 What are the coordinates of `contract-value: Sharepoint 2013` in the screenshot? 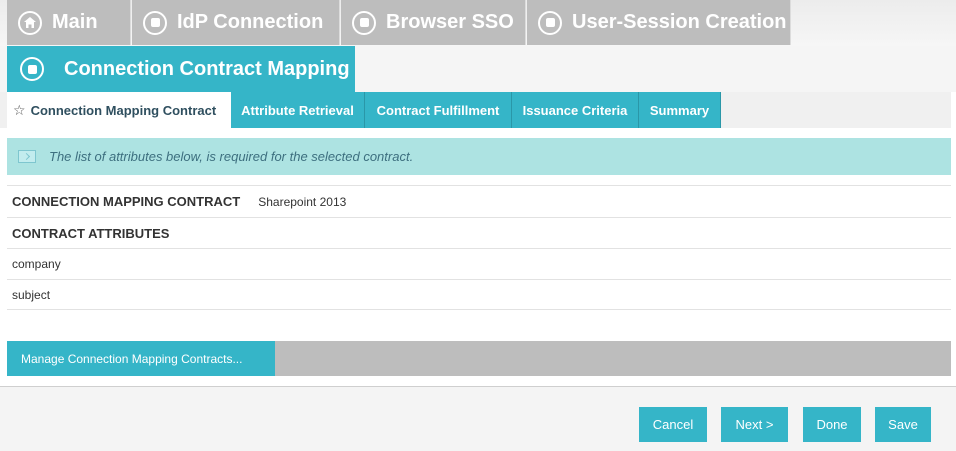 It's located at (302, 201).